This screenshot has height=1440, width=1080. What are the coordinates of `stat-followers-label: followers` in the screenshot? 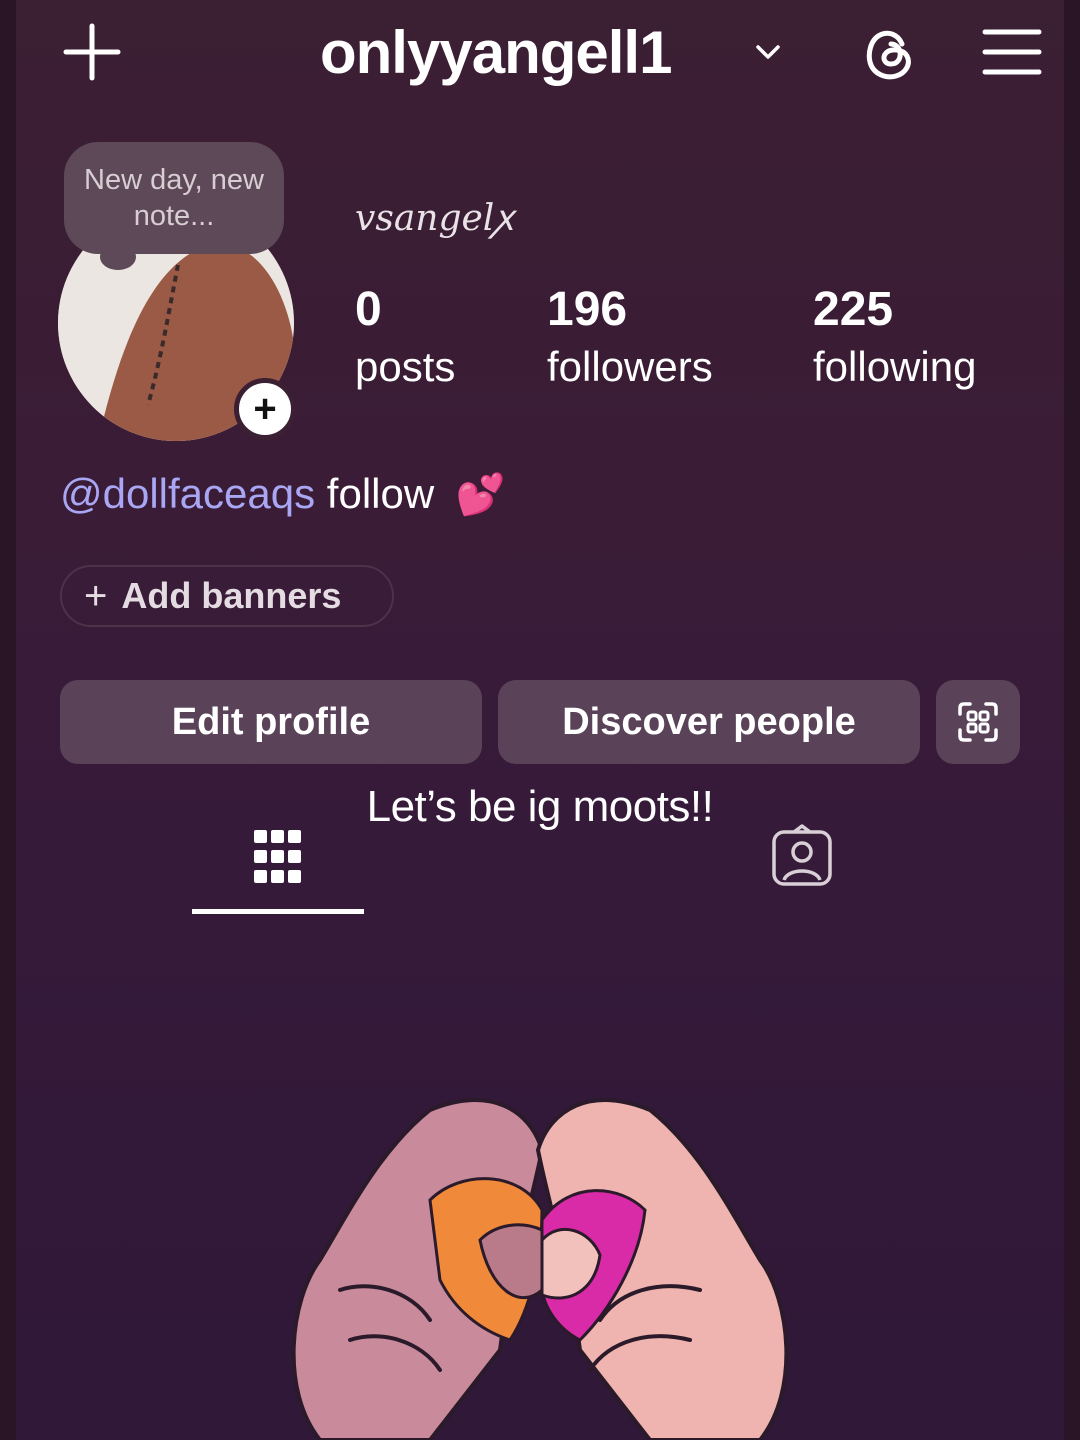 It's located at (630, 366).